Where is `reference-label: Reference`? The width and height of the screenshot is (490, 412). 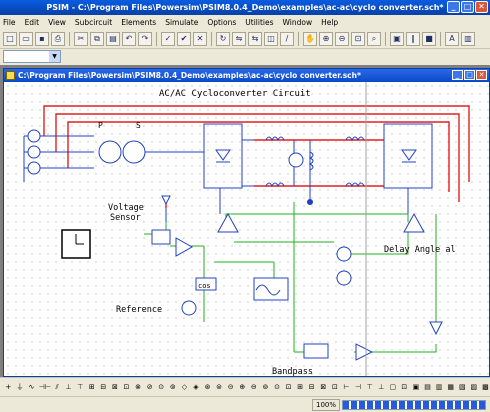
reference-label: Reference is located at coordinates (139, 310).